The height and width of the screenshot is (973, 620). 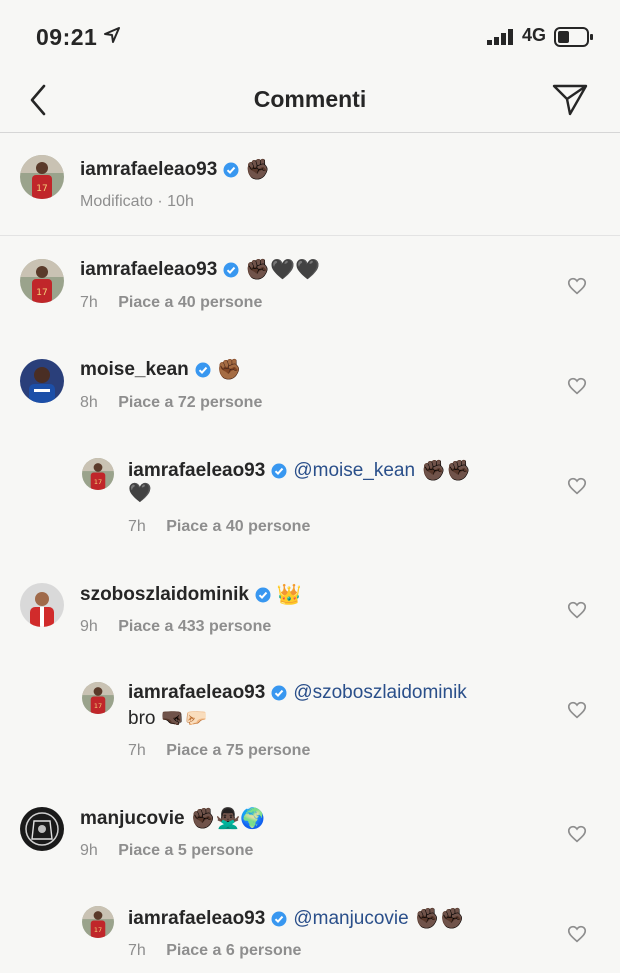 What do you see at coordinates (112, 35) in the screenshot?
I see `location-arrow-icon` at bounding box center [112, 35].